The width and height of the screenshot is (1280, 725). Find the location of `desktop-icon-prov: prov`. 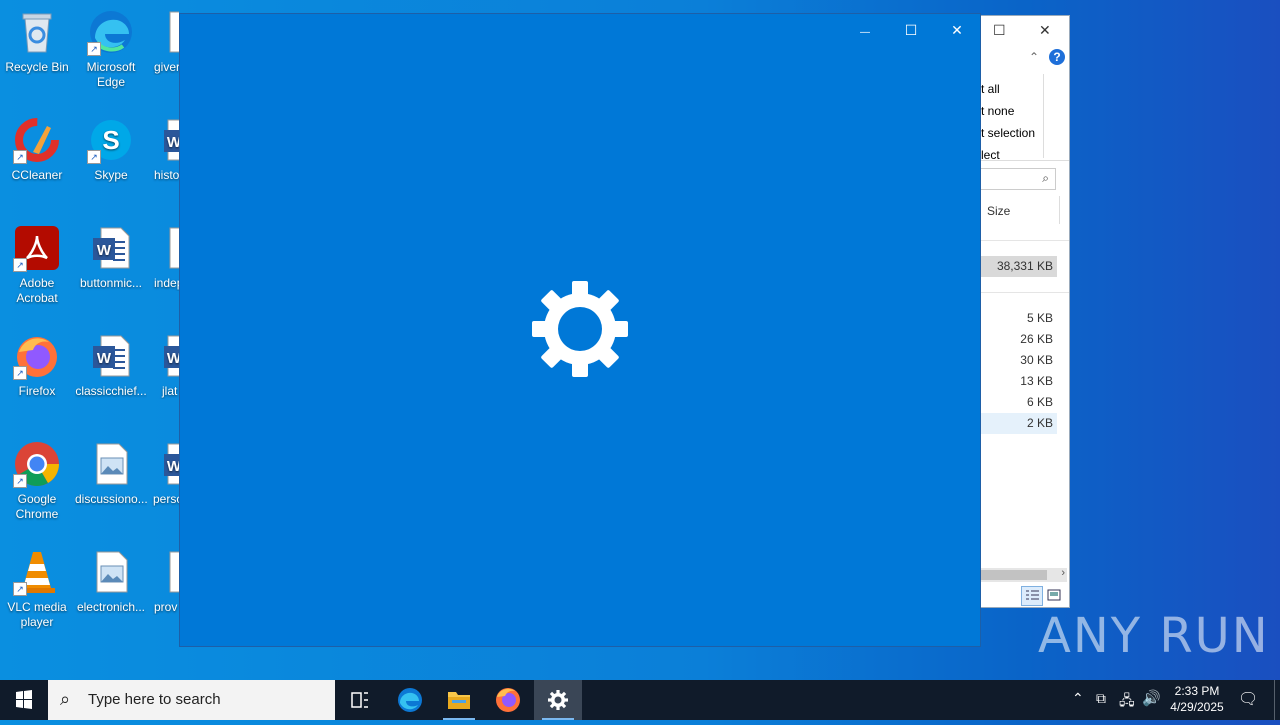

desktop-icon-prov: prov is located at coordinates (164, 581).